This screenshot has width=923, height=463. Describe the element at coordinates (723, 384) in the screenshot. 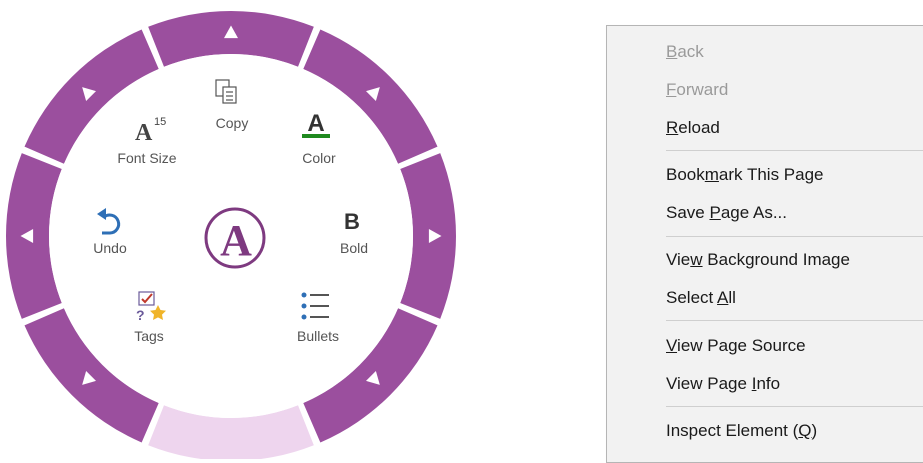

I see `menu-item-view-page-info: View Page Info` at that location.